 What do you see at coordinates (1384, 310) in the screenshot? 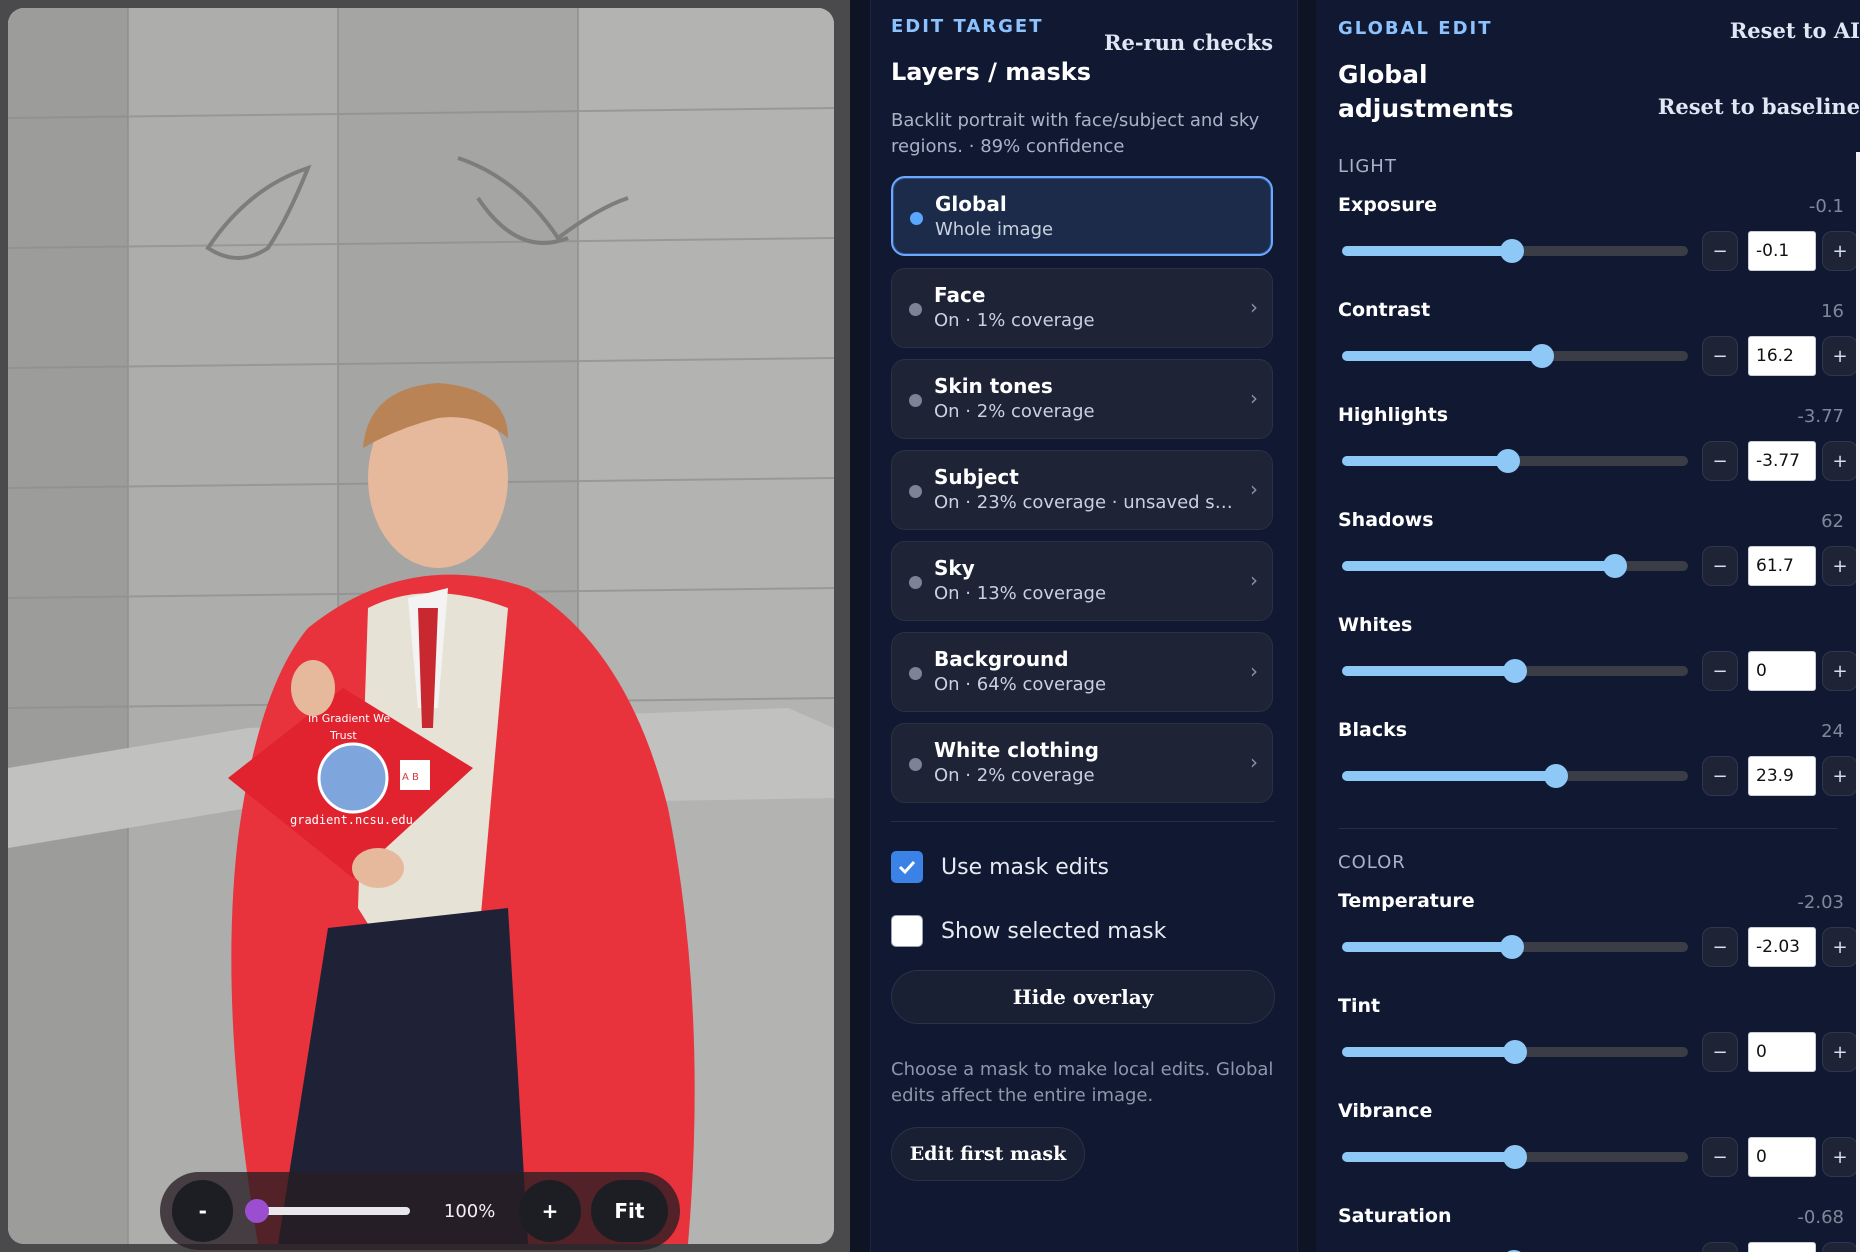
I see `contrast-label: Contrast` at bounding box center [1384, 310].